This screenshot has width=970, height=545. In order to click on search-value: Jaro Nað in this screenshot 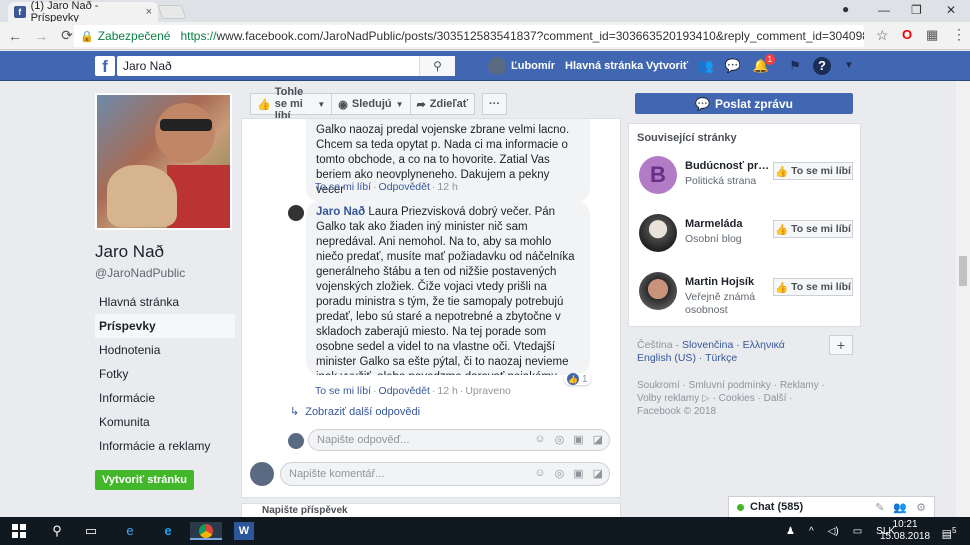, I will do `click(147, 66)`.